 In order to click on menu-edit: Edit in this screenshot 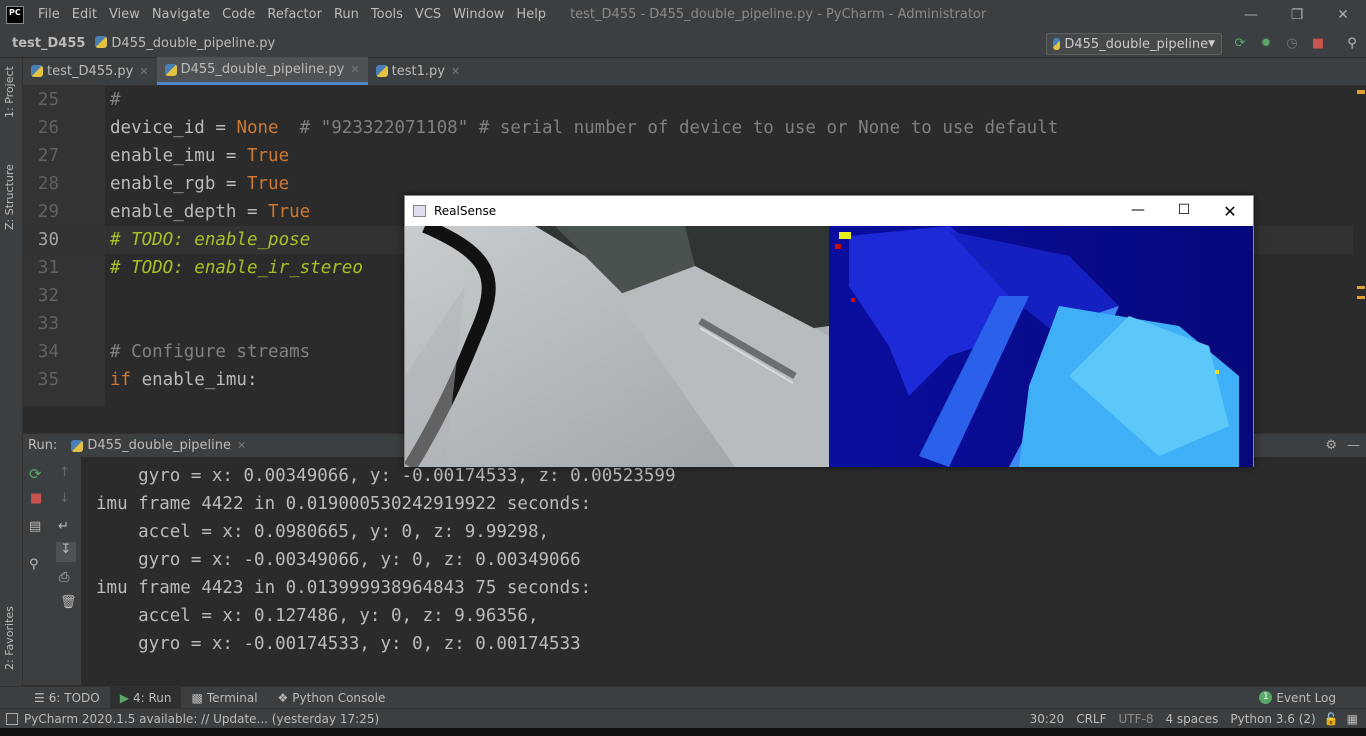, I will do `click(84, 14)`.